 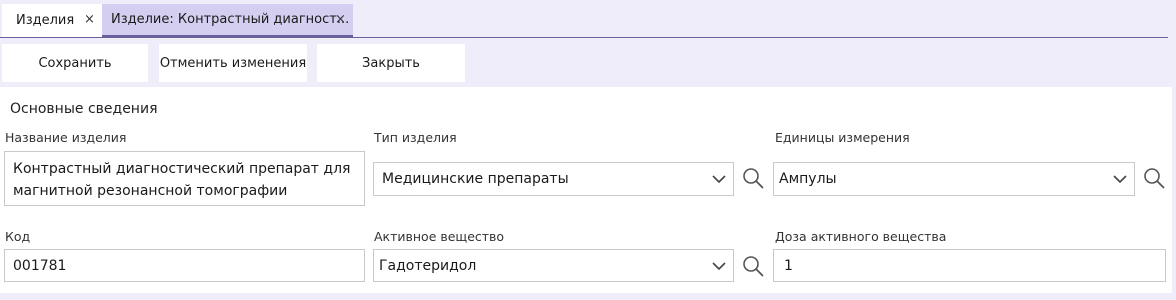 I want to click on close-button: Закрыть, so click(x=391, y=63).